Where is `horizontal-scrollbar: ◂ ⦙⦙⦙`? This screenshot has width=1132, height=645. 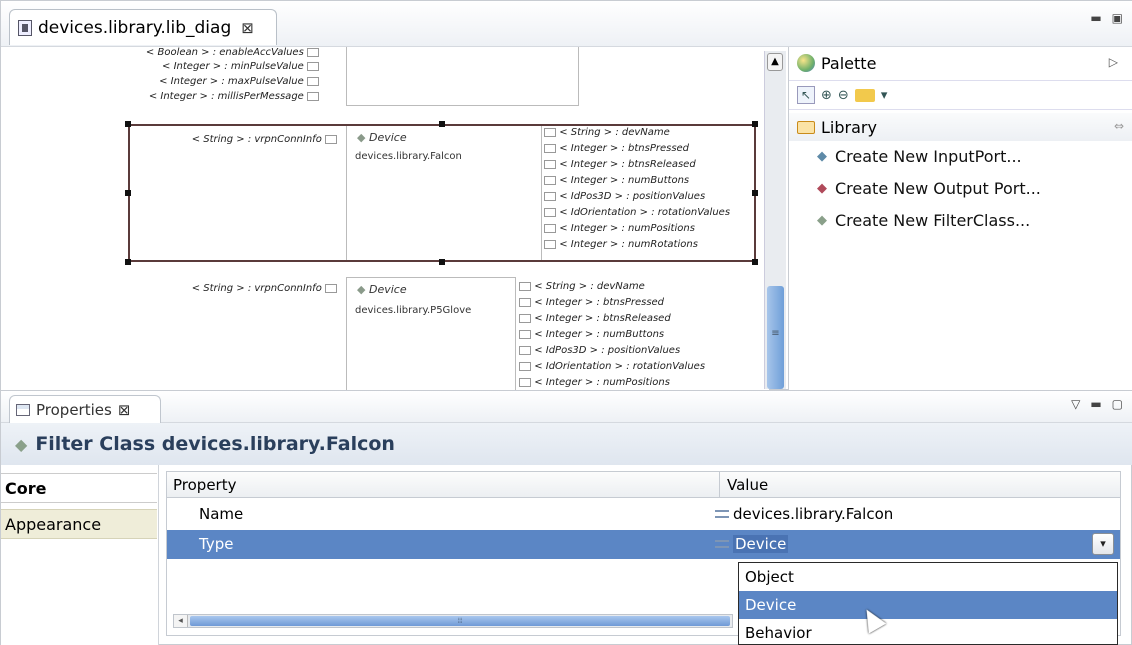
horizontal-scrollbar: ◂ ⦙⦙⦙ is located at coordinates (453, 621).